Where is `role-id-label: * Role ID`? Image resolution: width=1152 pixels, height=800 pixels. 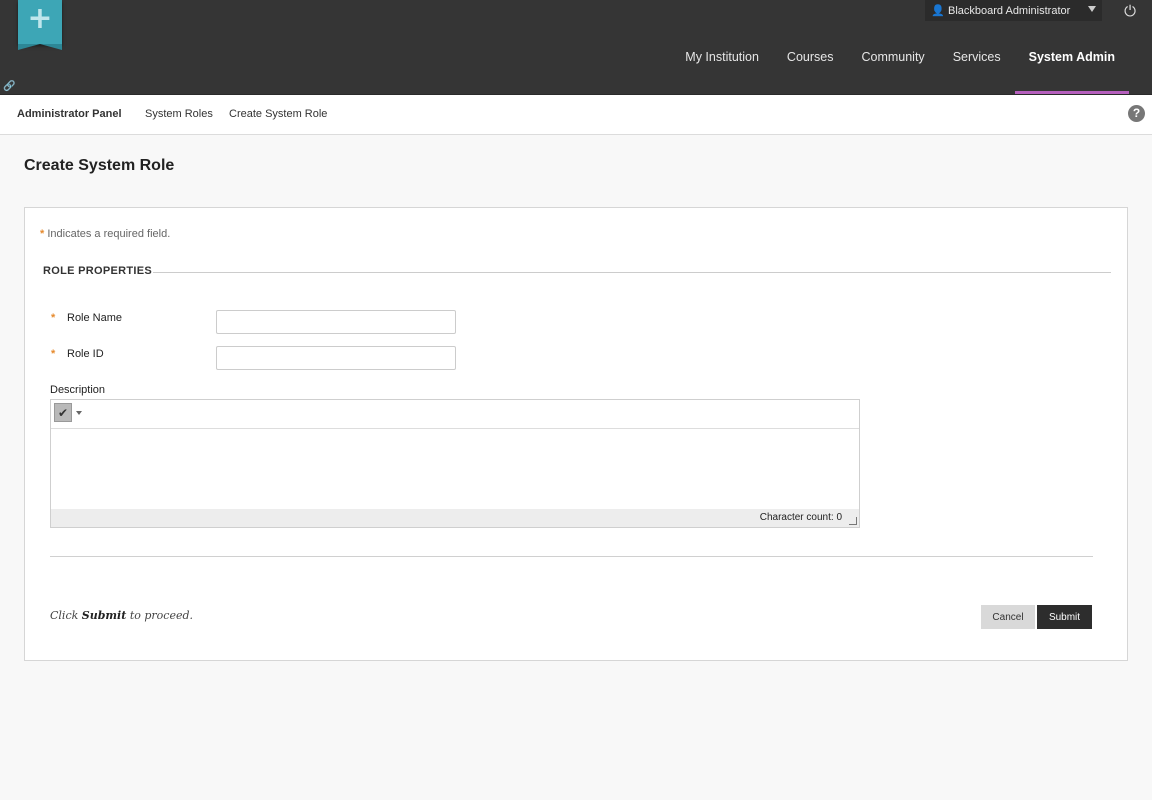
role-id-label: * Role ID is located at coordinates (77, 354).